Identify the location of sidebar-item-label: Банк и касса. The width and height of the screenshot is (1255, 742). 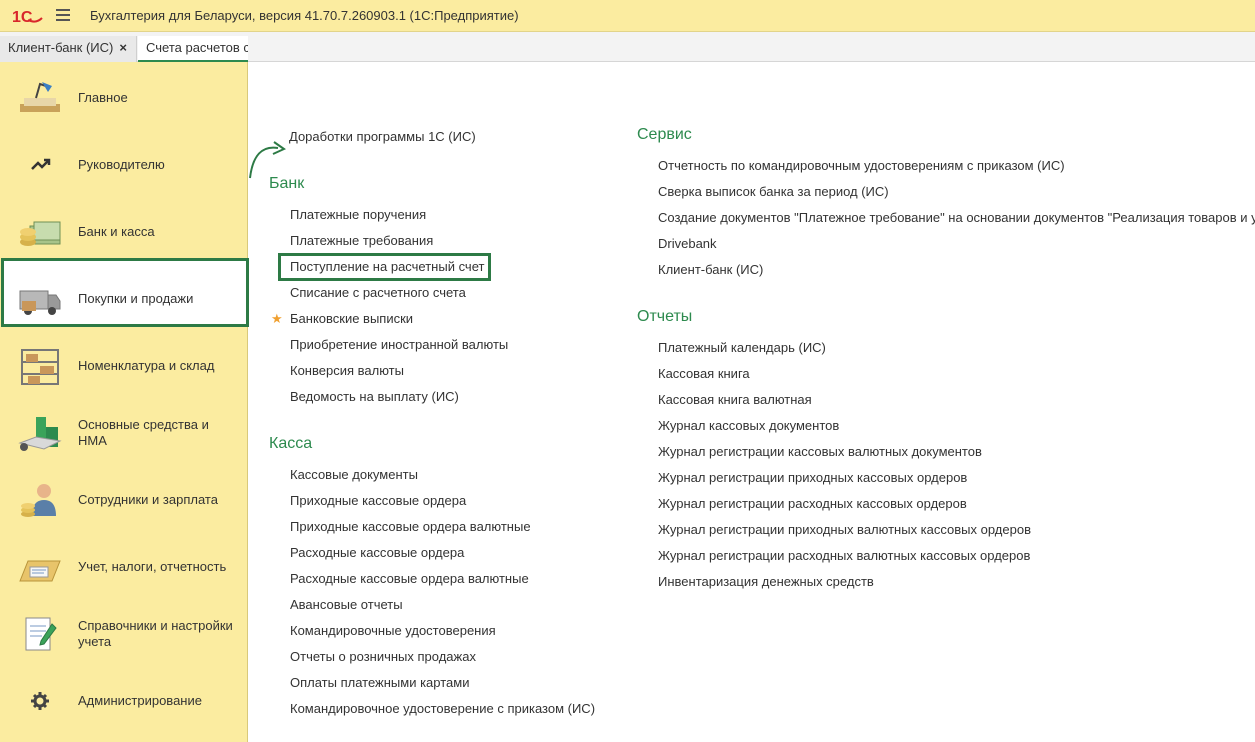
(116, 231).